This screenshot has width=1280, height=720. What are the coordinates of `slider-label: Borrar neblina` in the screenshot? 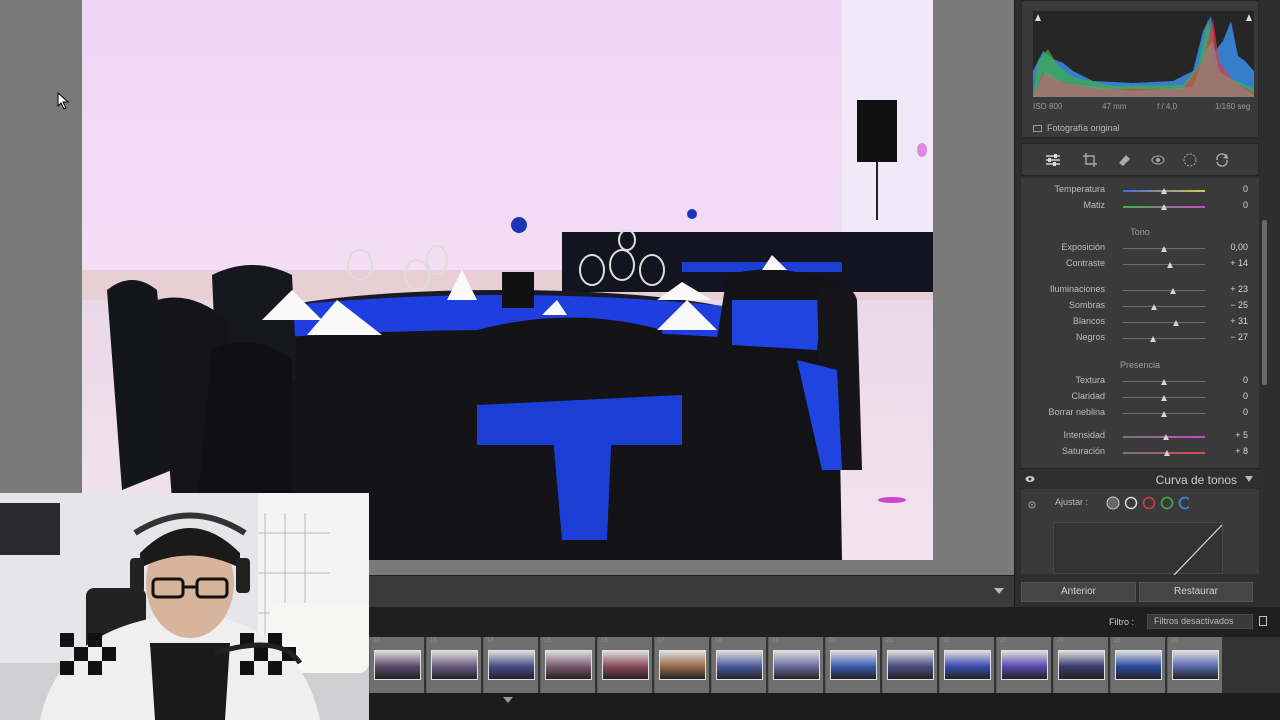 It's located at (1076, 412).